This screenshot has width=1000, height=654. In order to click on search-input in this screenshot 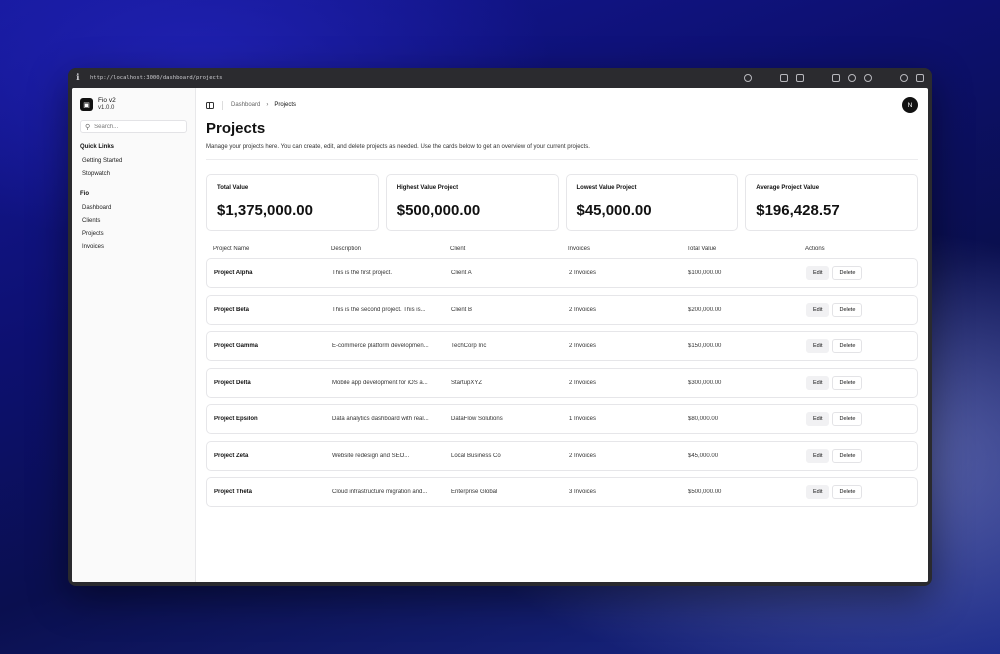, I will do `click(134, 126)`.